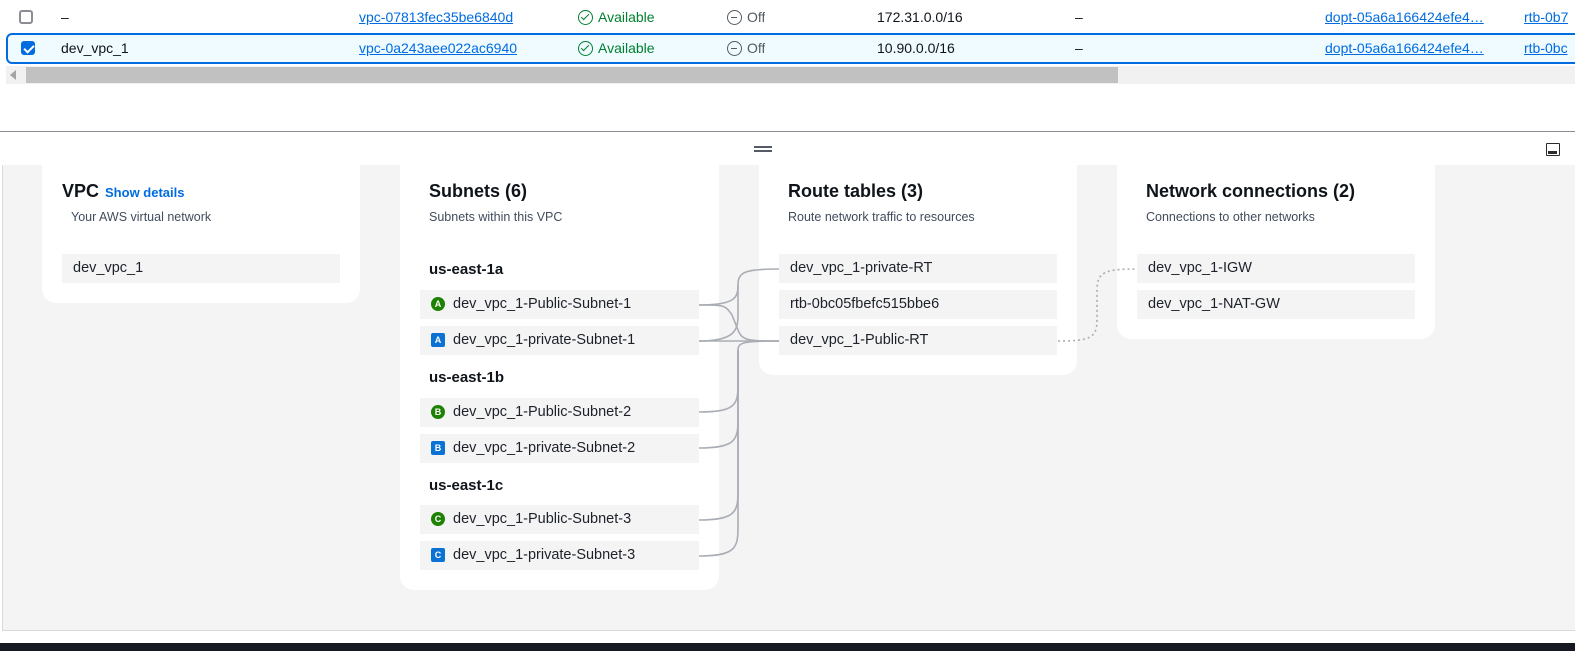 This screenshot has width=1575, height=651. I want to click on scrollbar-thumb, so click(572, 75).